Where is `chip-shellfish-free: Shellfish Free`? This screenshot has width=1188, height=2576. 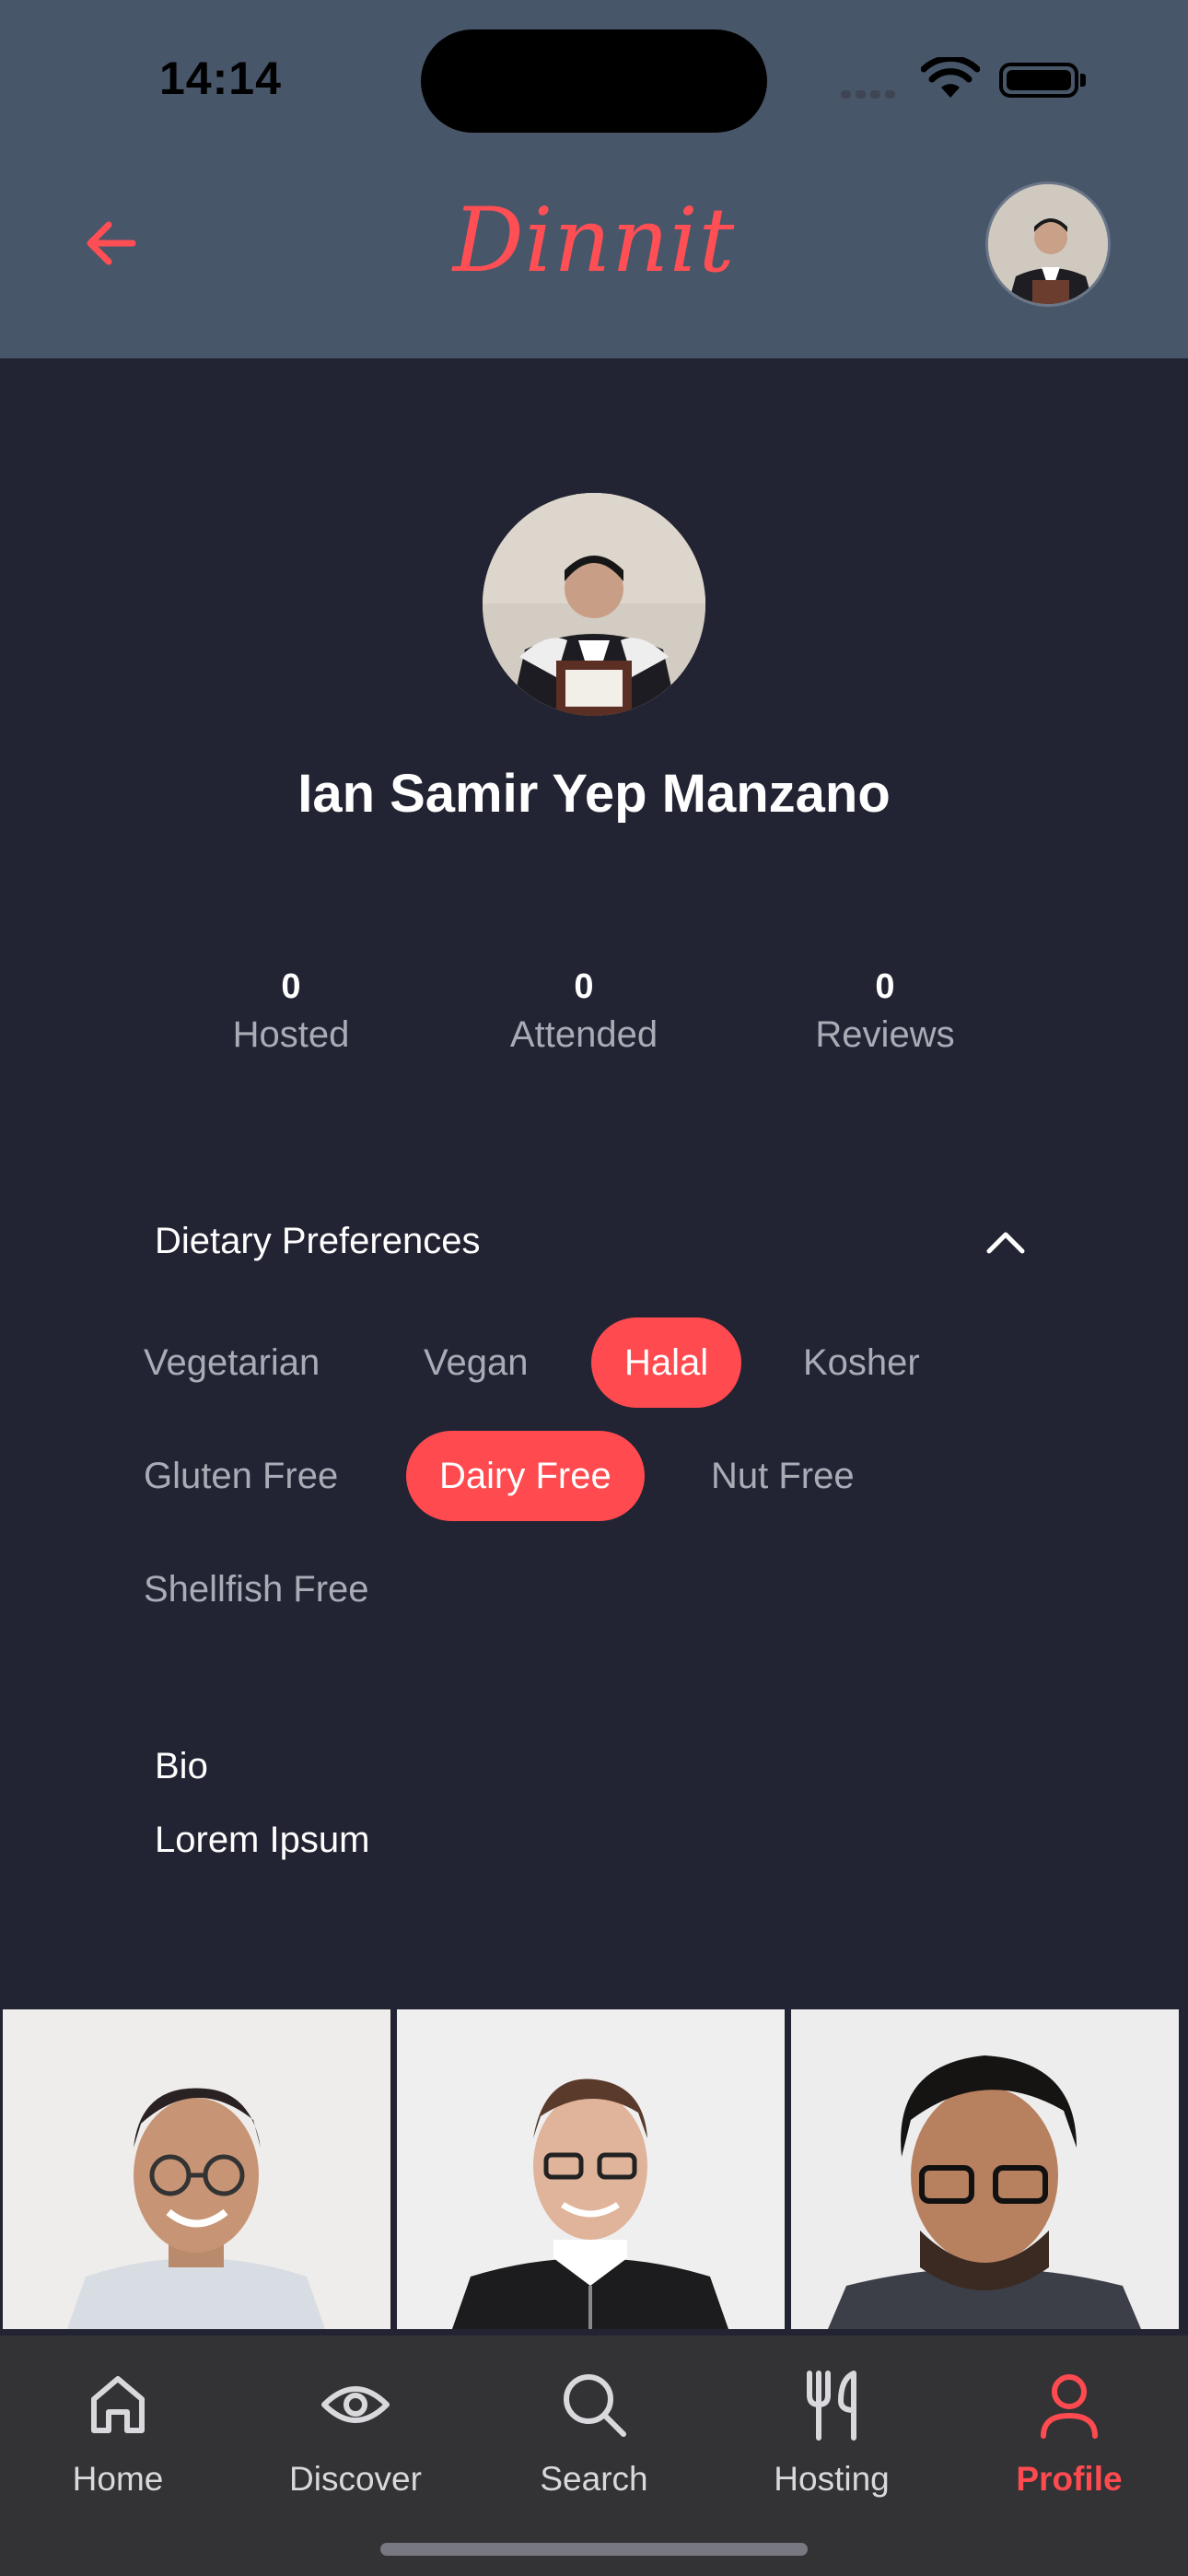
chip-shellfish-free: Shellfish Free is located at coordinates (256, 1589).